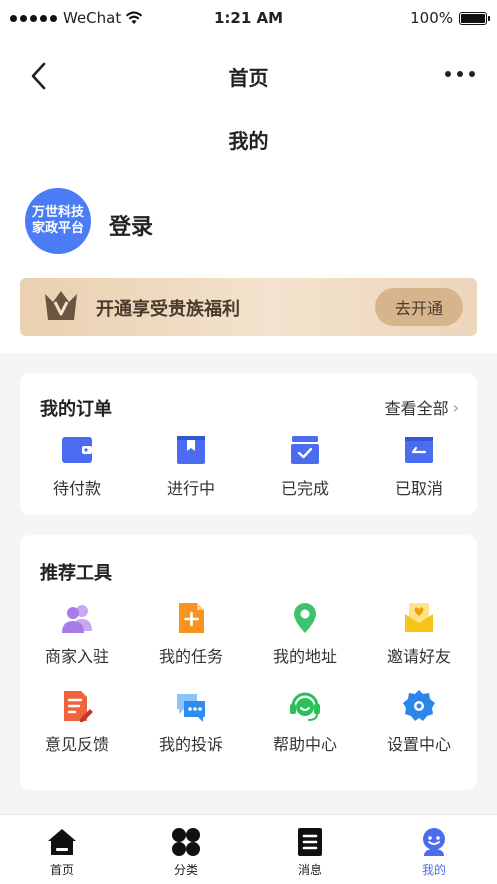 This screenshot has width=497, height=884. What do you see at coordinates (191, 708) in the screenshot?
I see `complaint-chat-icon` at bounding box center [191, 708].